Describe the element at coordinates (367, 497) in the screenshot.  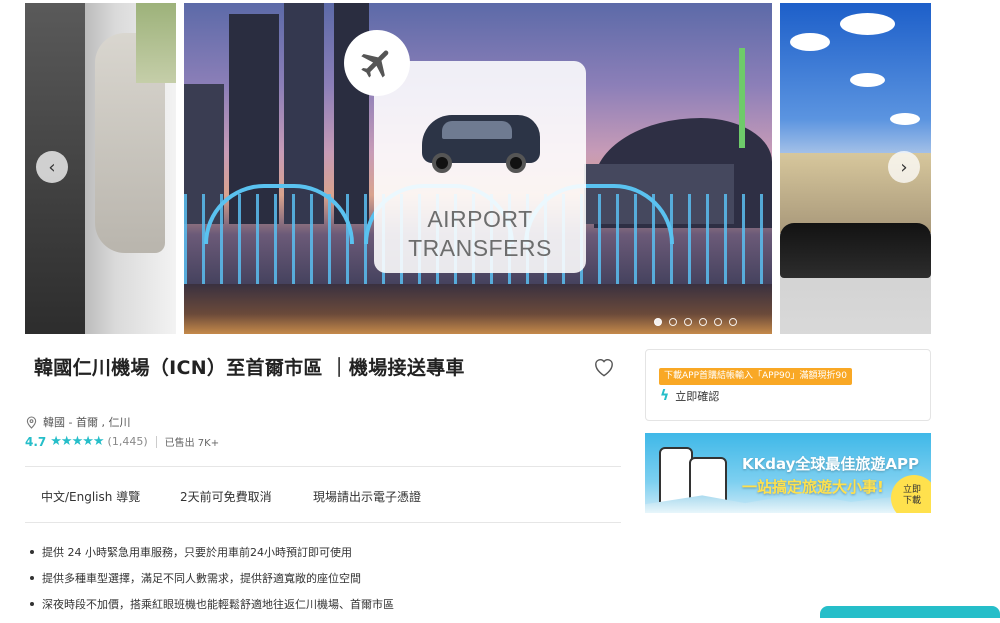
I see `feature-e-voucher: 現場請出示電子憑證` at that location.